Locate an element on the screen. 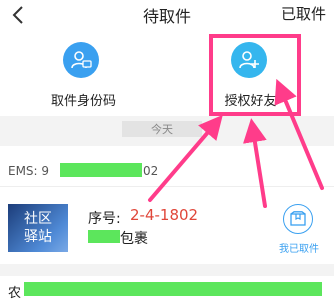 The width and height of the screenshot is (334, 303). package-label: 包裹 is located at coordinates (134, 239).